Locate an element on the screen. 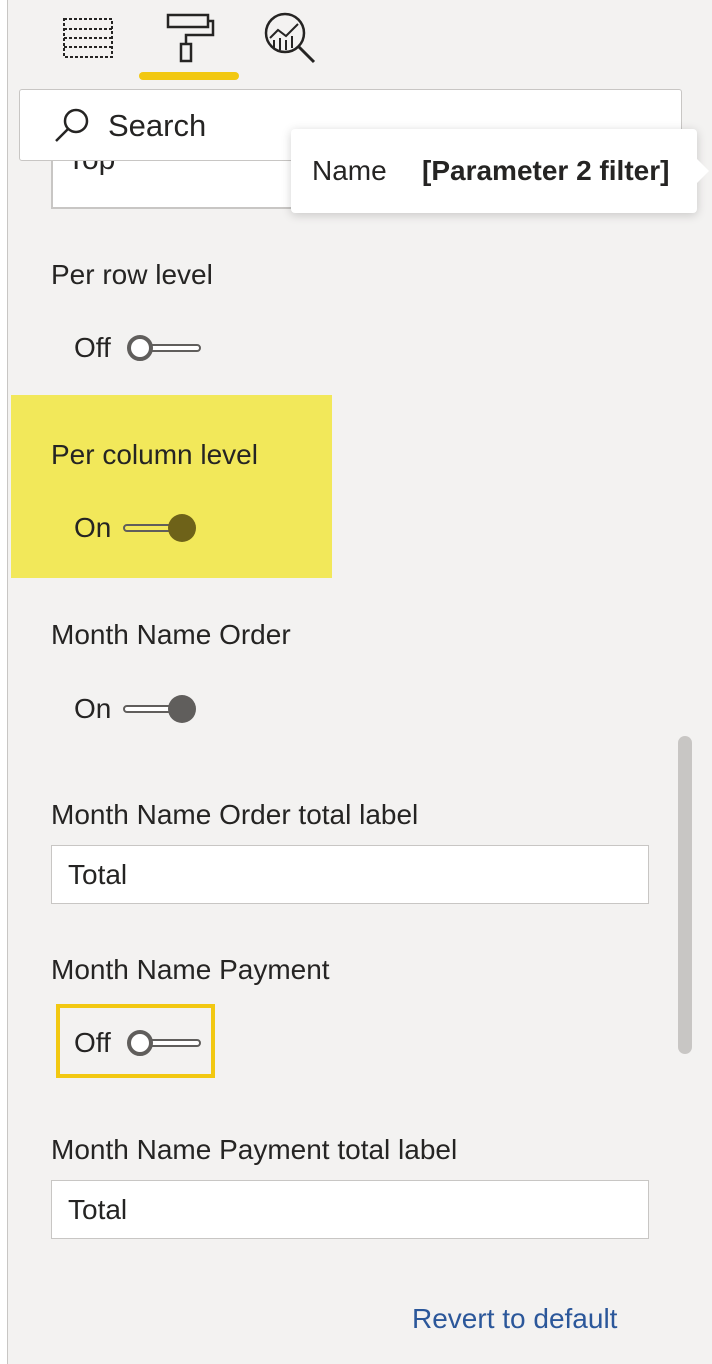 The image size is (712, 1364). position-dropdown: Top is located at coordinates (181, 185).